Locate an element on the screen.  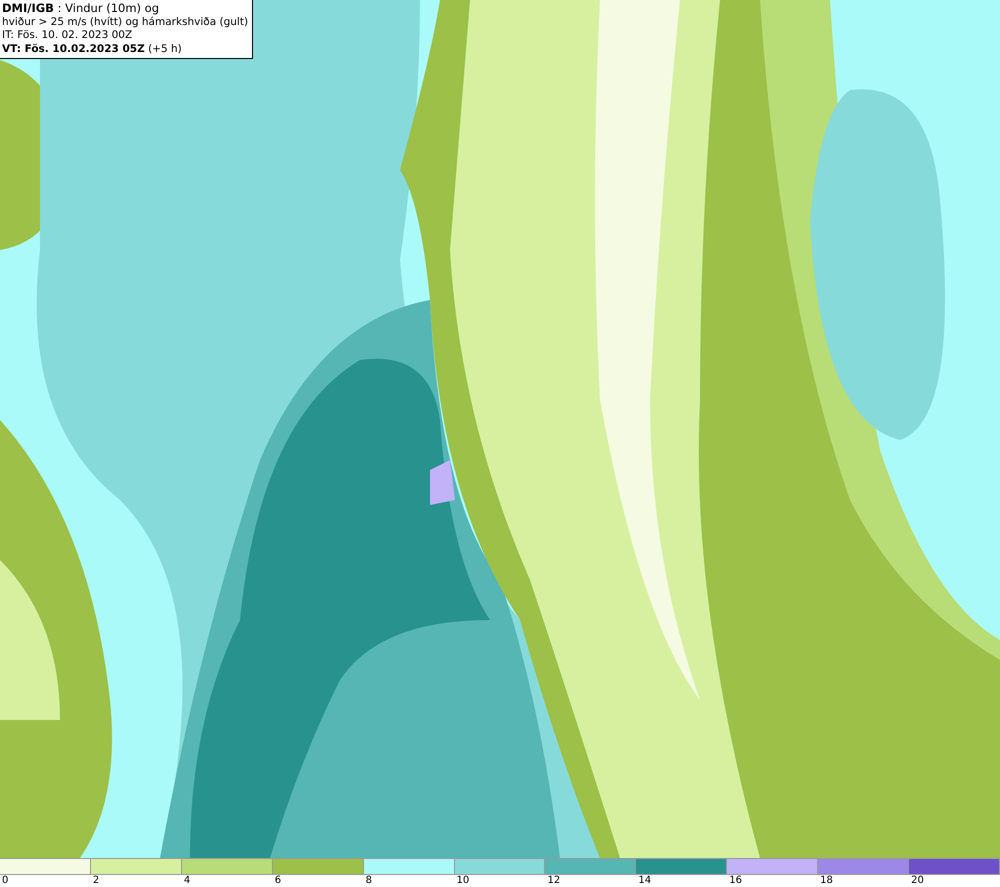
legend-label: 16 is located at coordinates (735, 880).